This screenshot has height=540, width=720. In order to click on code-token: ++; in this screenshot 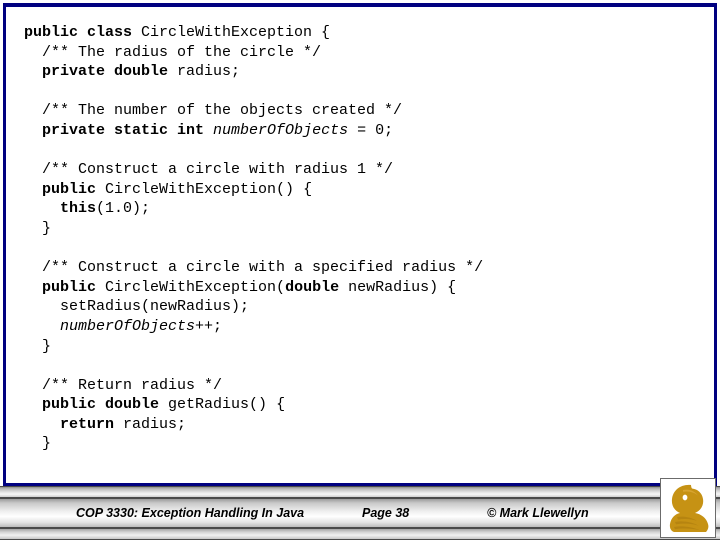, I will do `click(209, 326)`.